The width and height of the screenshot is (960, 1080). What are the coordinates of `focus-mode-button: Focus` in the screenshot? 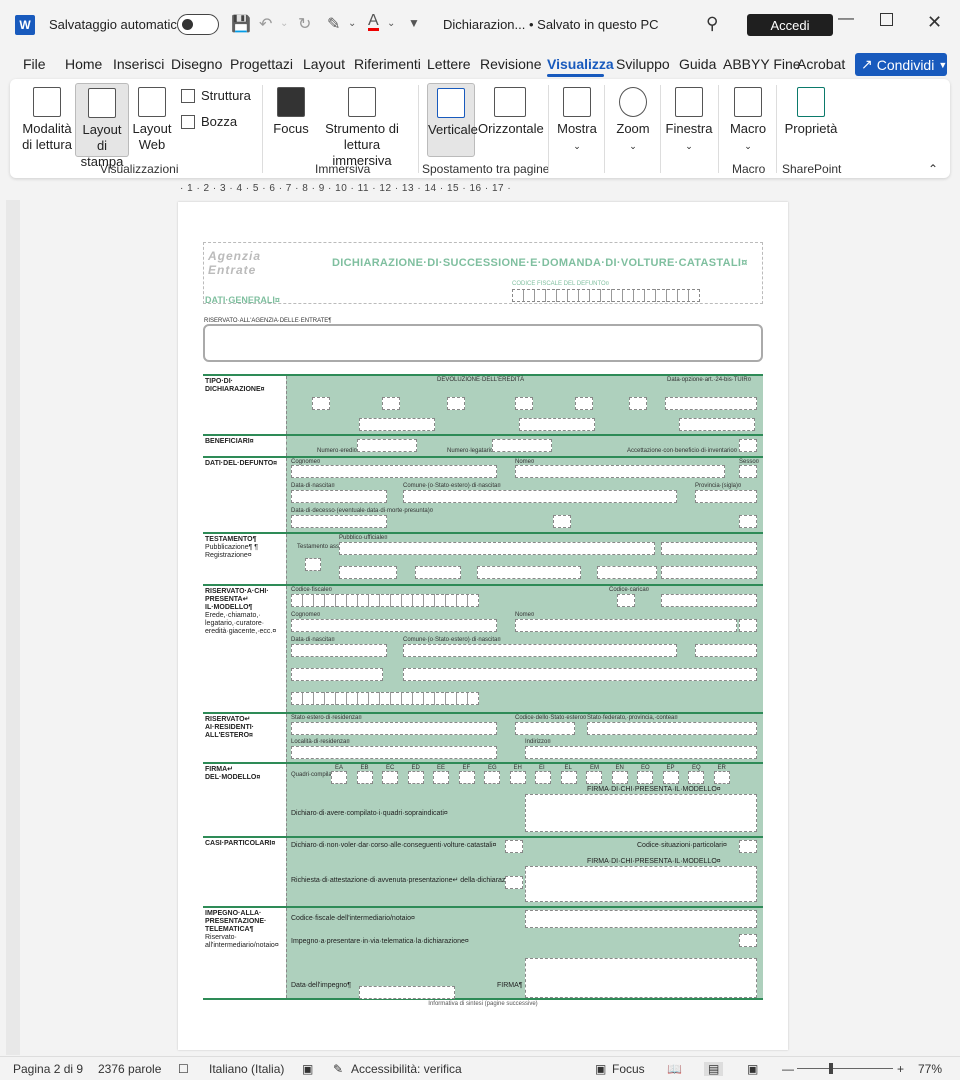 It's located at (628, 1069).